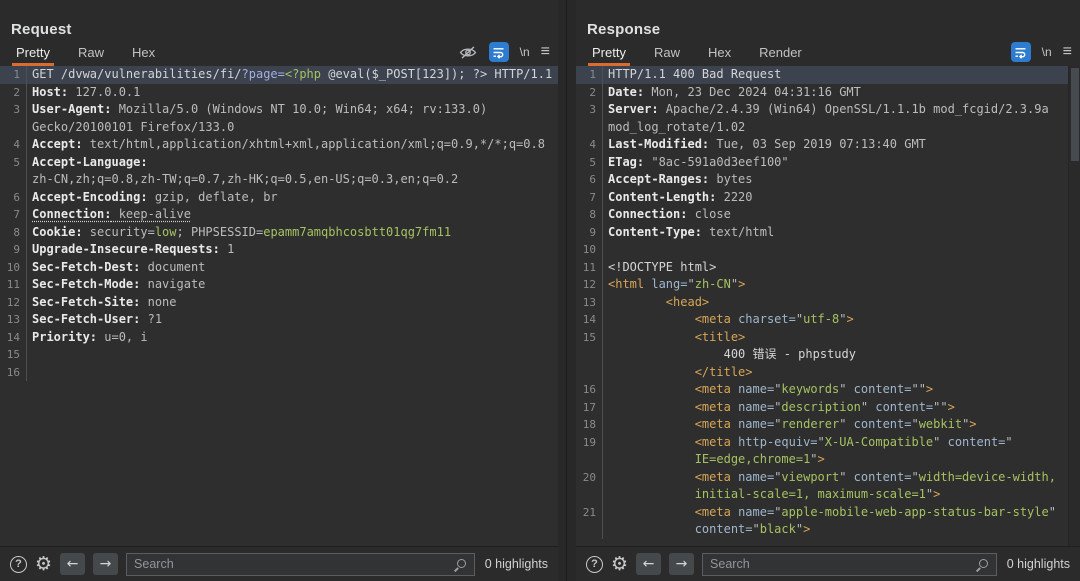  Describe the element at coordinates (734, 91) in the screenshot. I see `code-text: Date: Mon, 23 Dec 2024 04:31:16 GMT` at that location.